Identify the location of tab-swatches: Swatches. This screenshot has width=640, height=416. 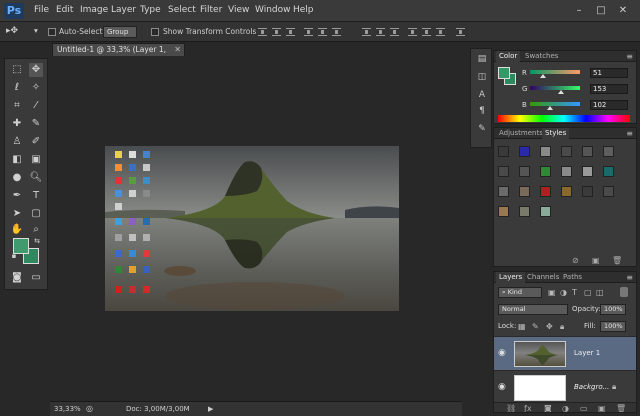
(541, 56).